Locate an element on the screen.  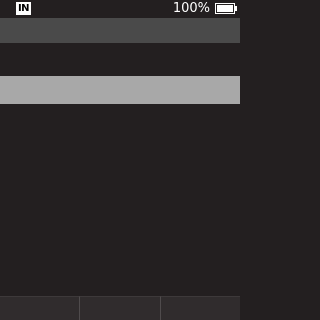
softkey-bar is located at coordinates (120, 308).